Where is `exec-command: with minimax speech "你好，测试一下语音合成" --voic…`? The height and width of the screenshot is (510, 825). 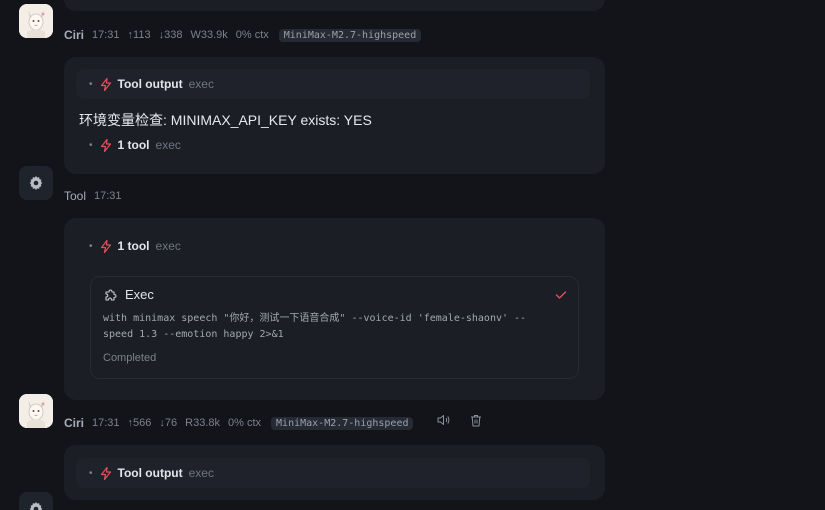
exec-command: with minimax speech "你好，测试一下语音合成" --voic… is located at coordinates (314, 327).